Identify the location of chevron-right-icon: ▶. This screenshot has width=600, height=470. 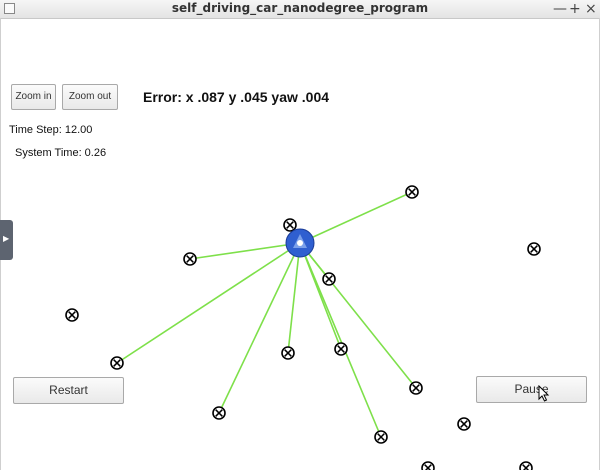
(6, 238).